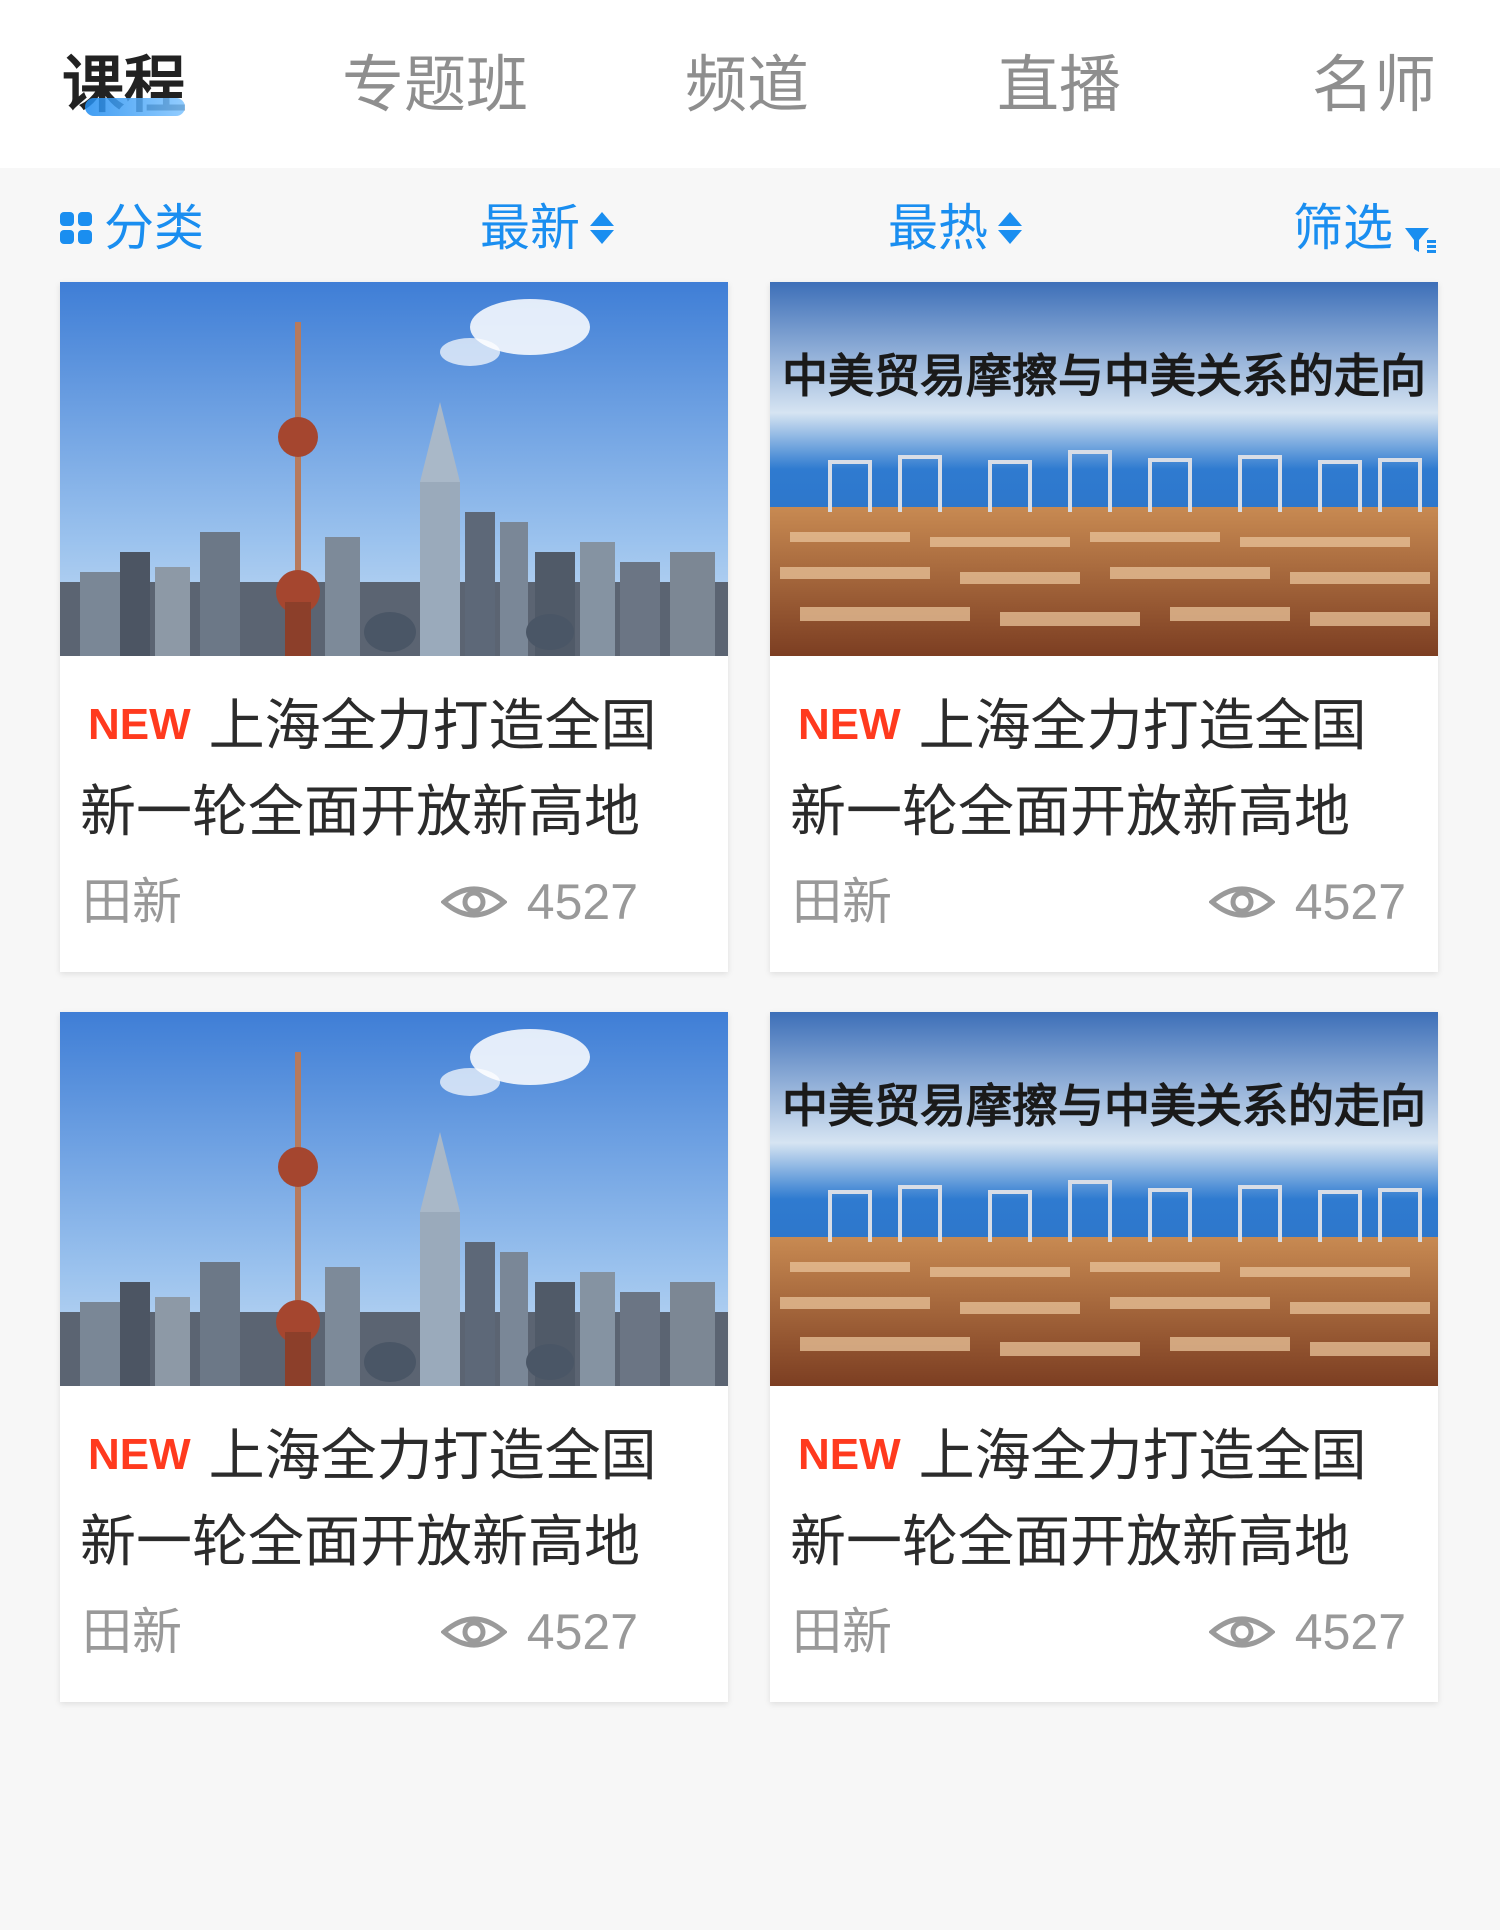  I want to click on tab-topic-classes: 专题班, so click(435, 85).